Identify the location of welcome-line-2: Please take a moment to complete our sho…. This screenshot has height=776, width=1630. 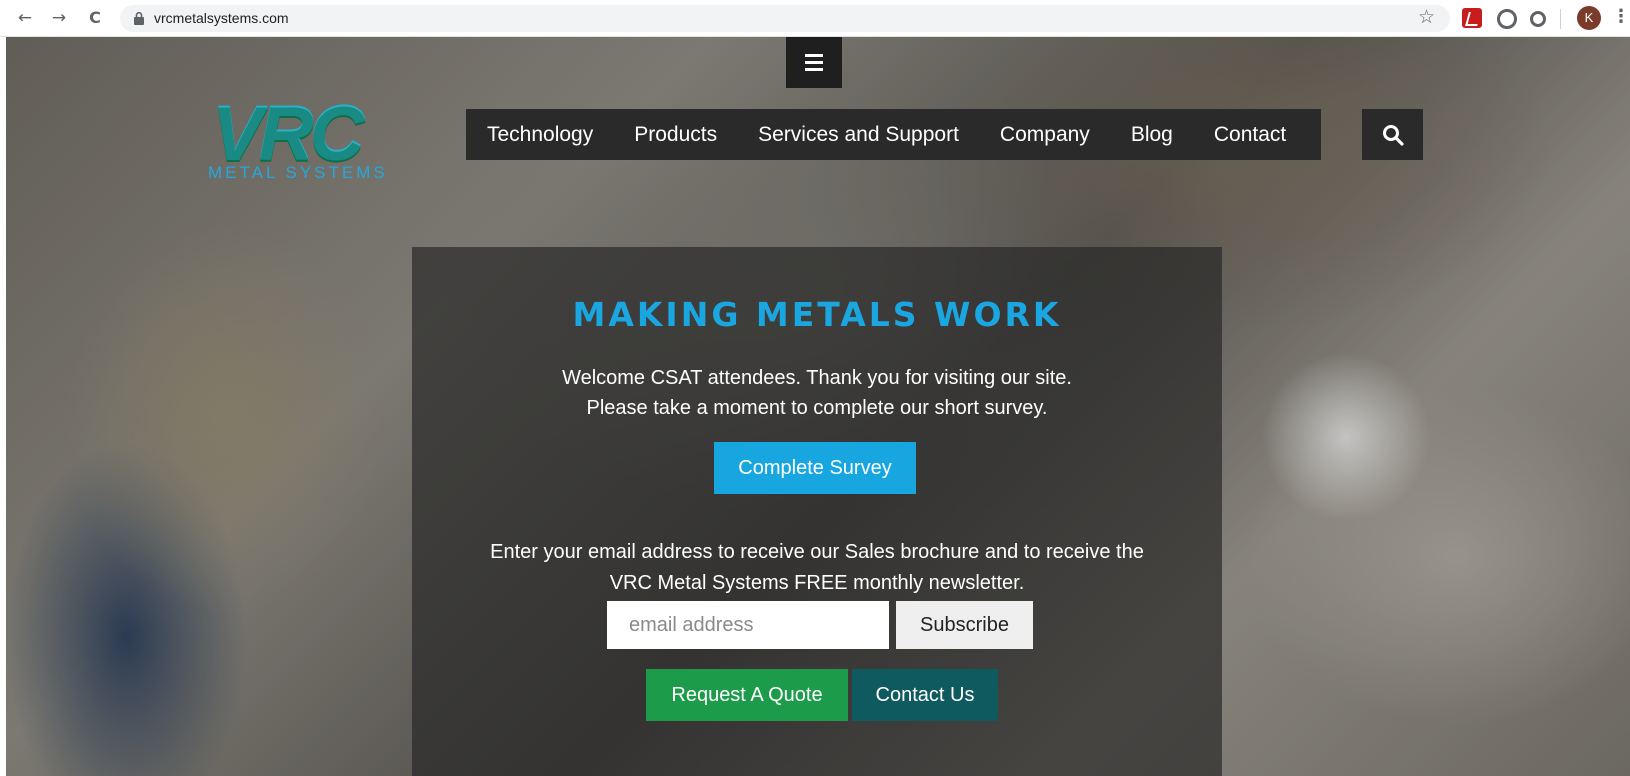
(817, 408).